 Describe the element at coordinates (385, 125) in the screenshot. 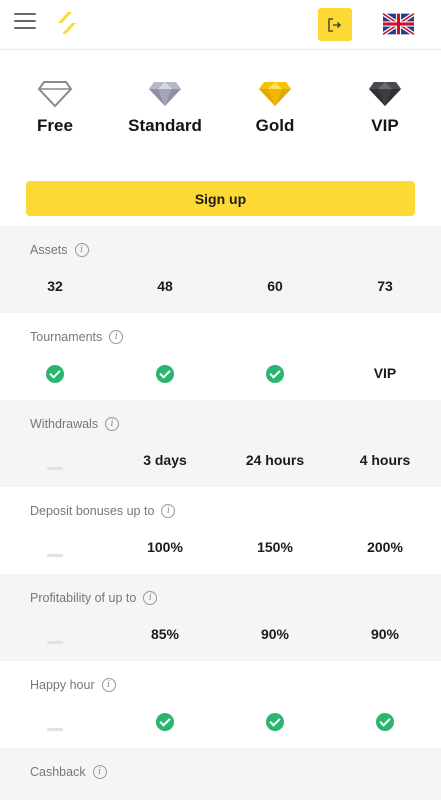

I see `tier-label: VIP` at that location.